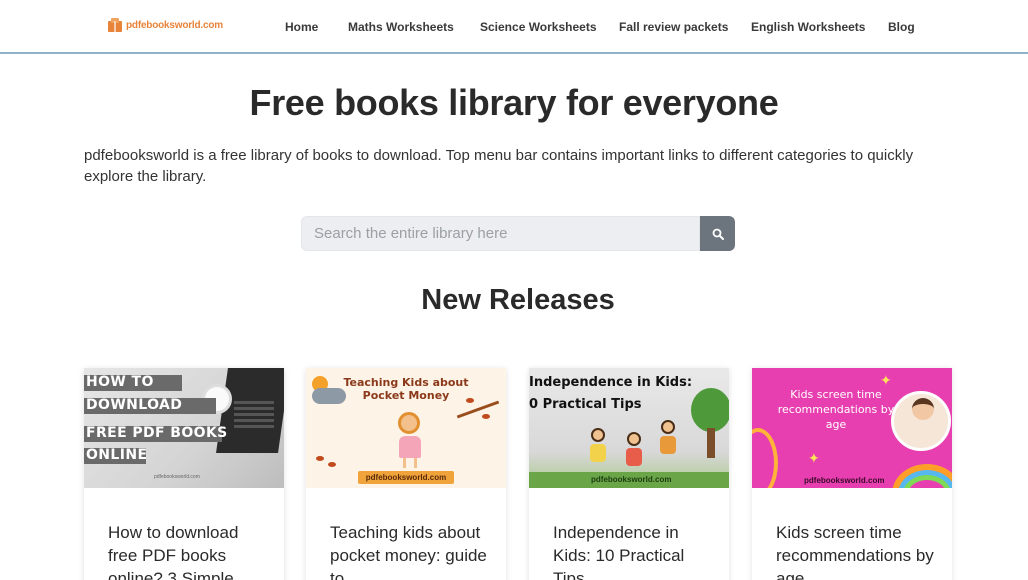  Describe the element at coordinates (301, 27) in the screenshot. I see `nav-home: Home` at that location.